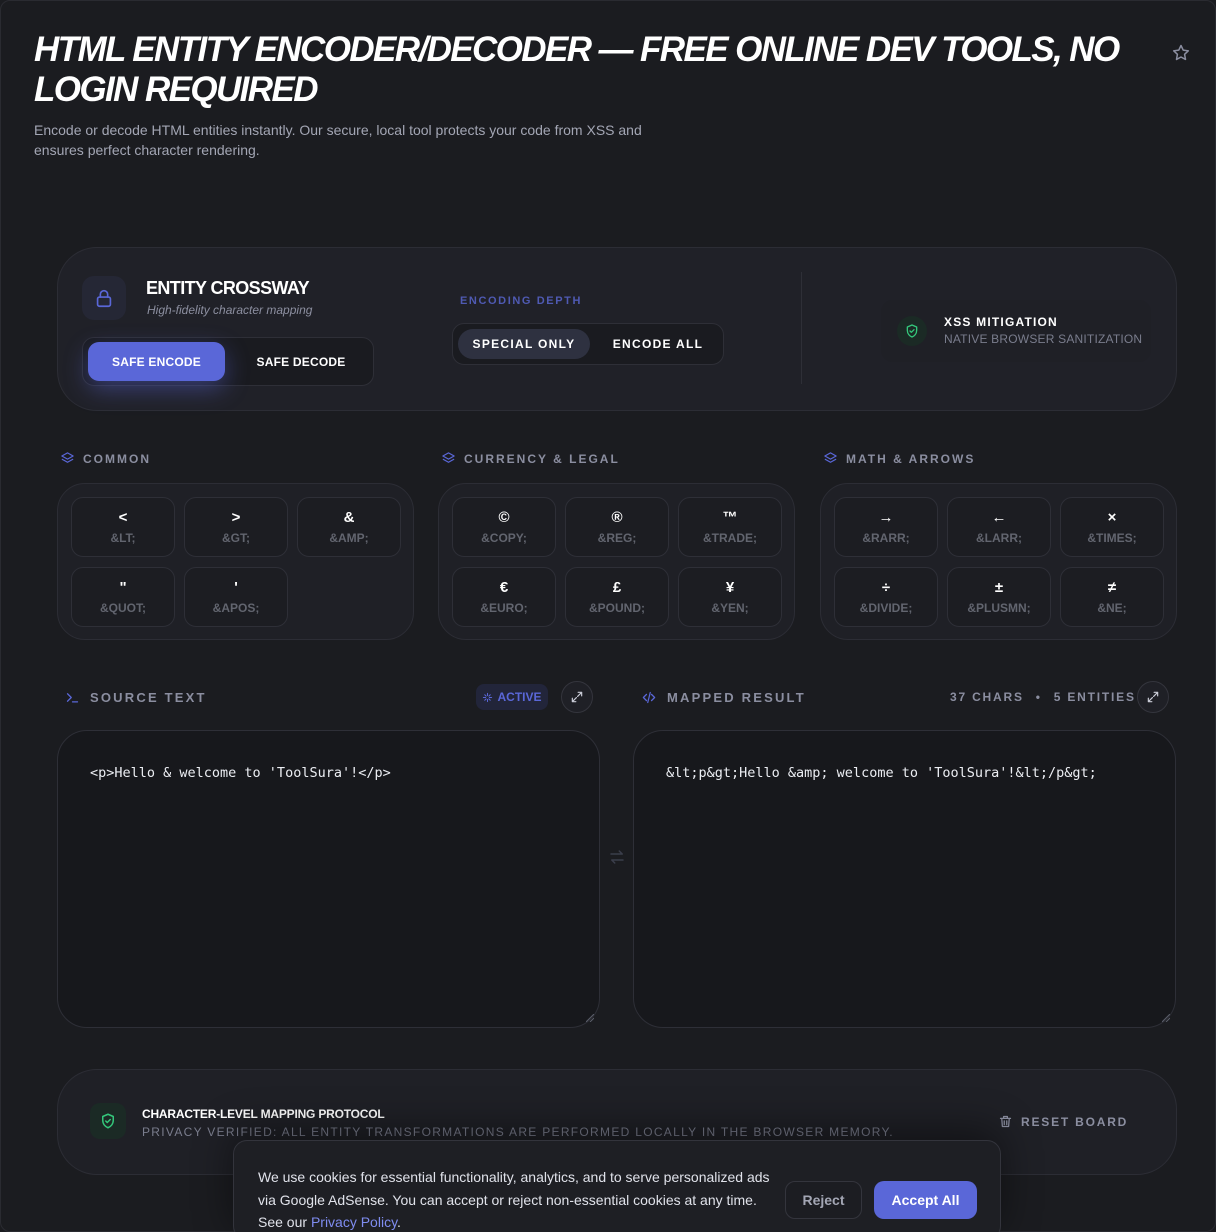 The image size is (1216, 1232). I want to click on entity-button-apos: ' &APOS;, so click(236, 597).